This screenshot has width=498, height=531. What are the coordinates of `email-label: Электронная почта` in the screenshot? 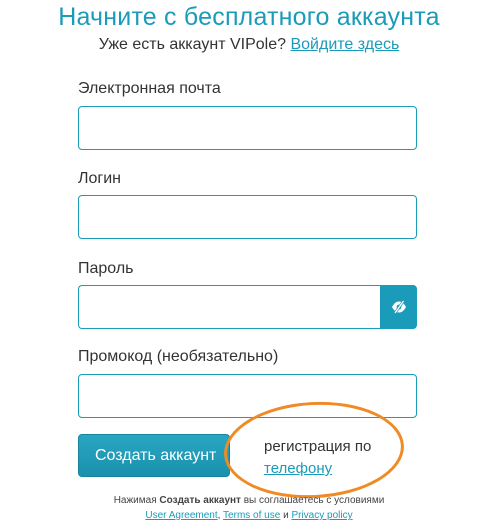 It's located at (149, 88).